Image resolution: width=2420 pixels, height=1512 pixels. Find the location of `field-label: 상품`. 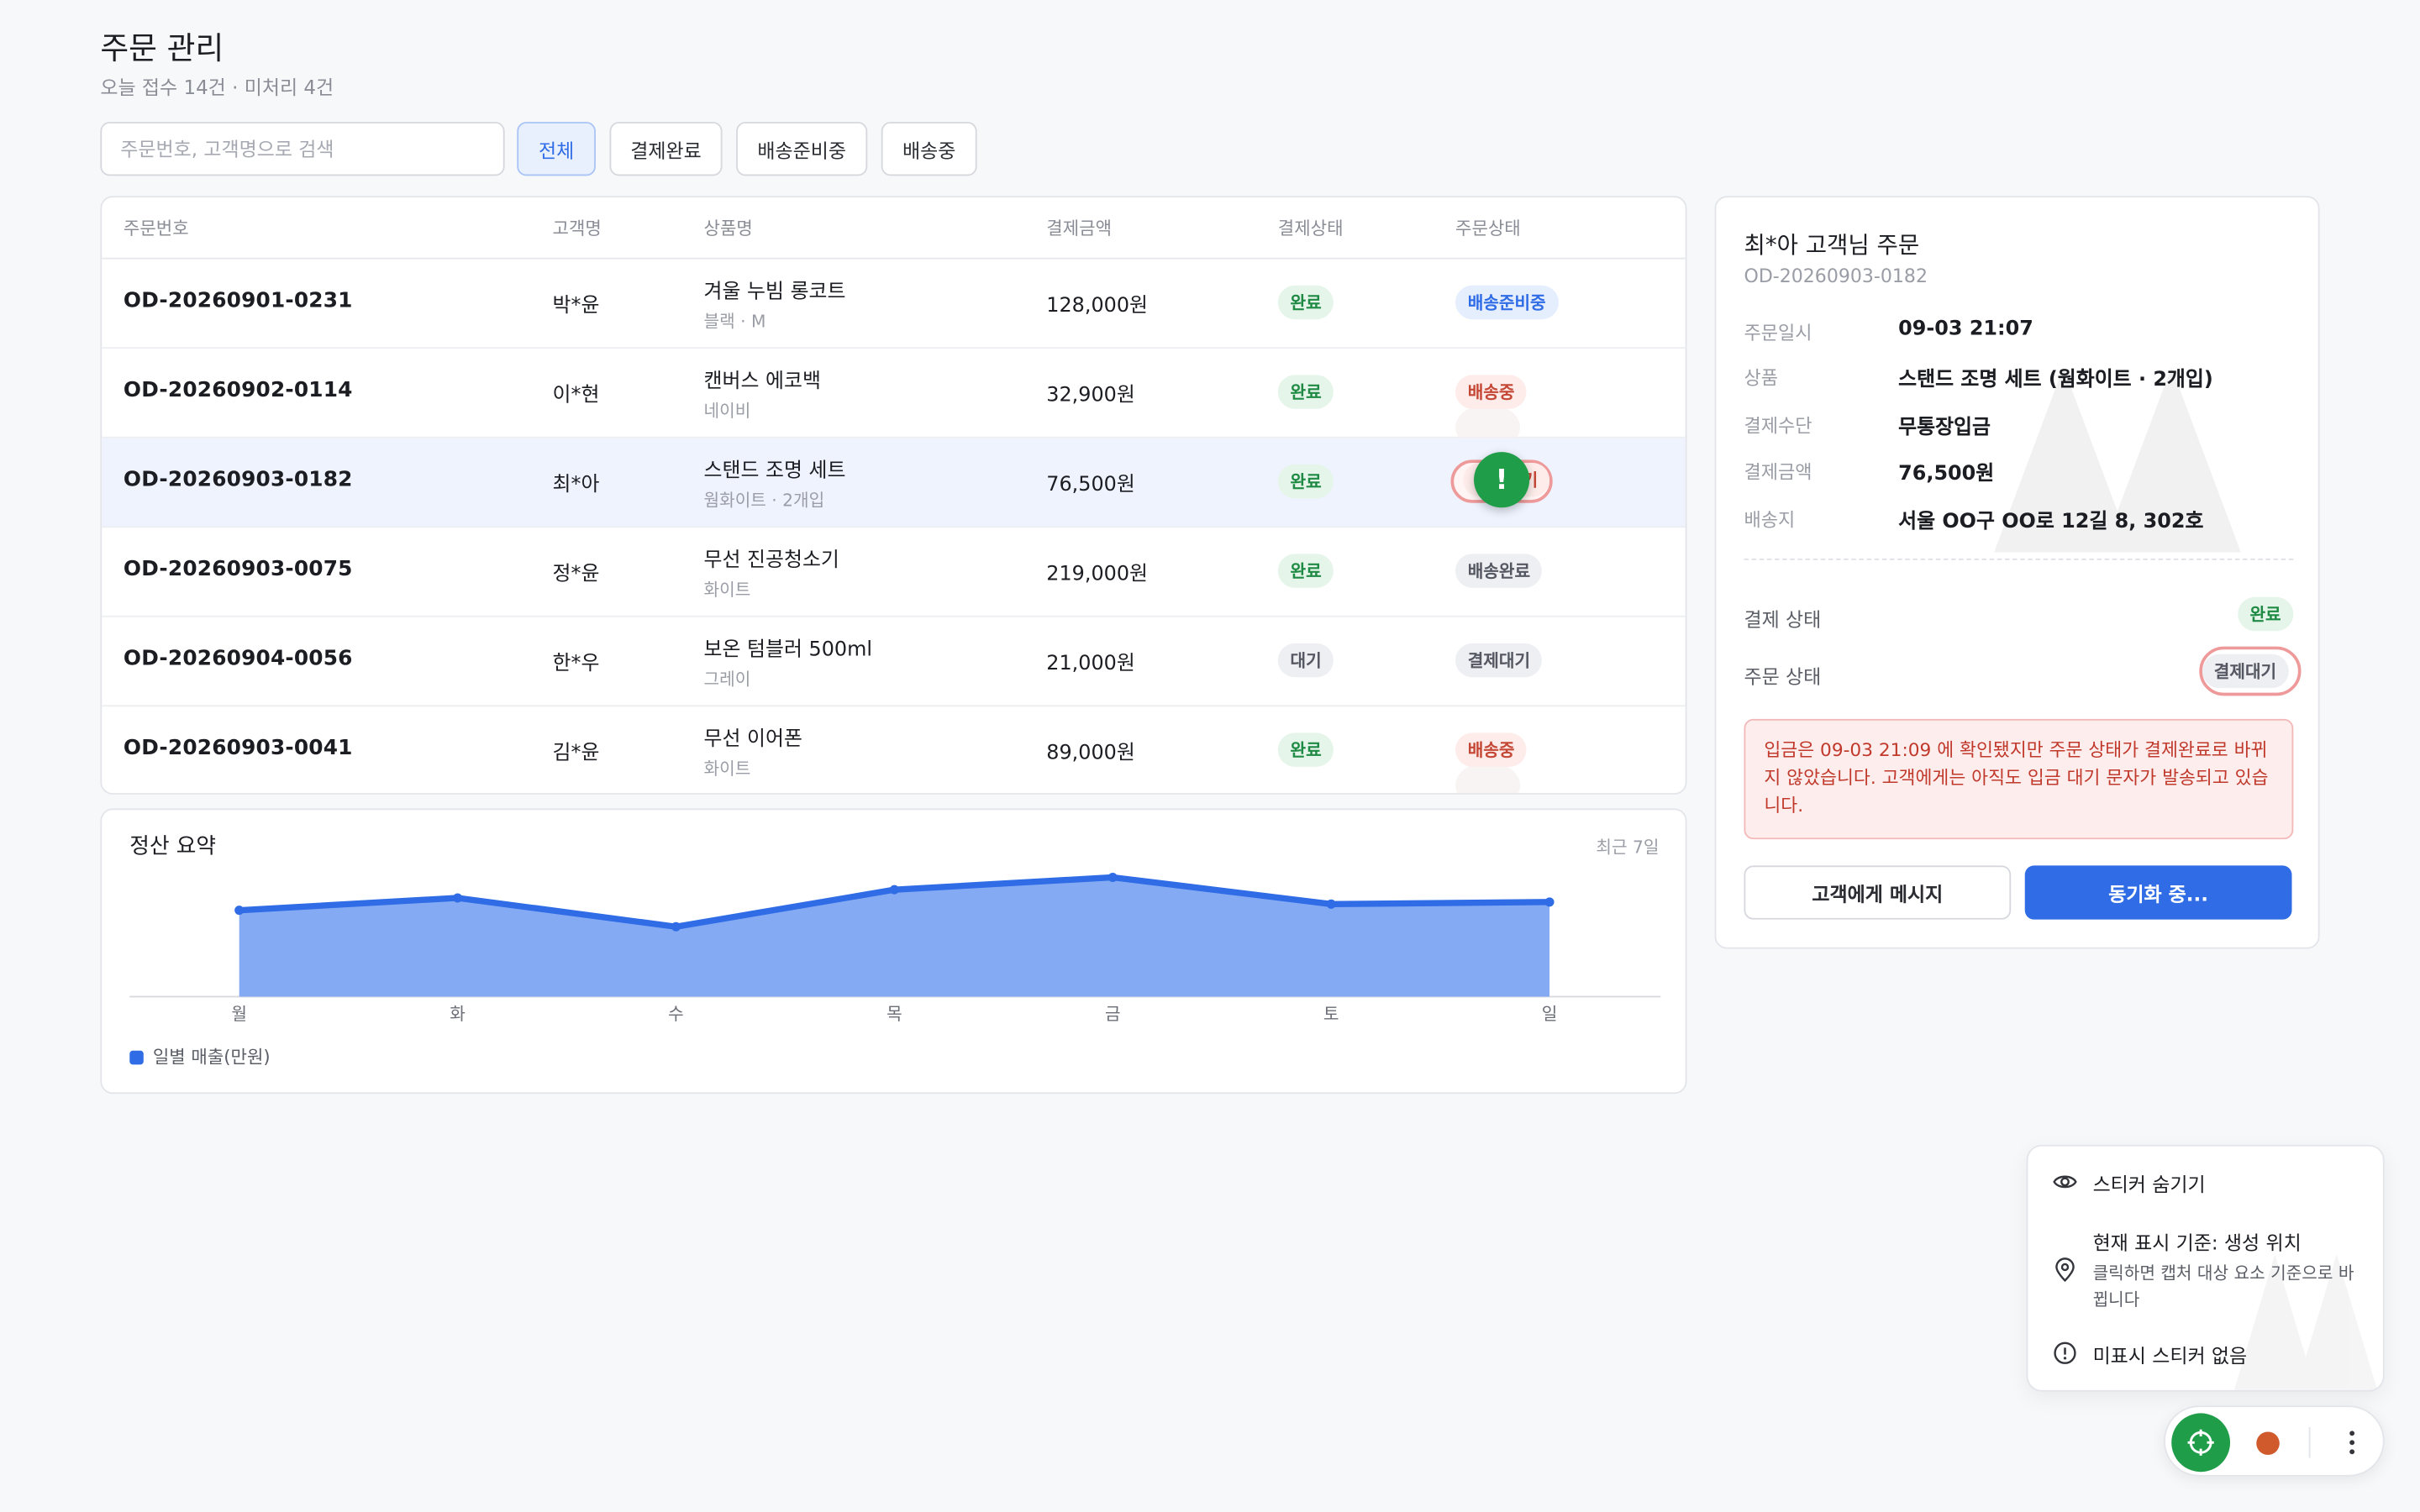

field-label: 상품 is located at coordinates (1761, 378).